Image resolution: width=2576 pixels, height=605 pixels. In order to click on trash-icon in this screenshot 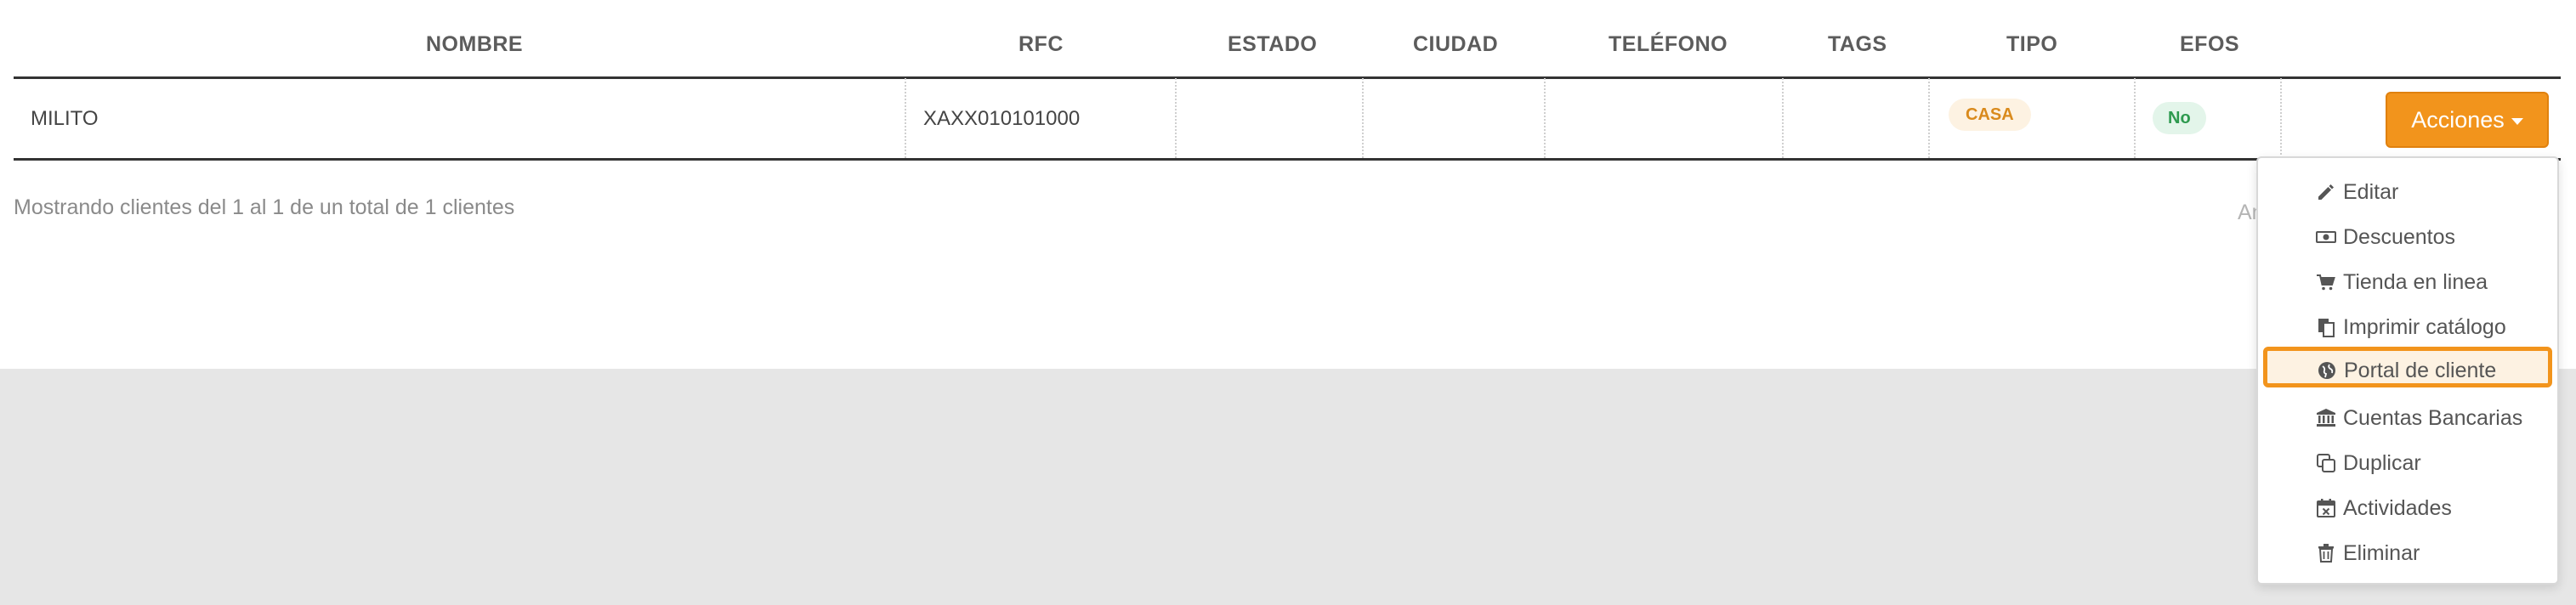, I will do `click(2326, 553)`.